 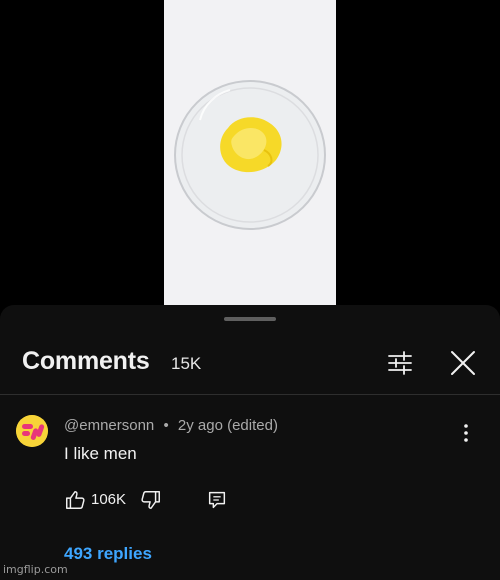 I want to click on watermark: imgflip.com, so click(x=35, y=569).